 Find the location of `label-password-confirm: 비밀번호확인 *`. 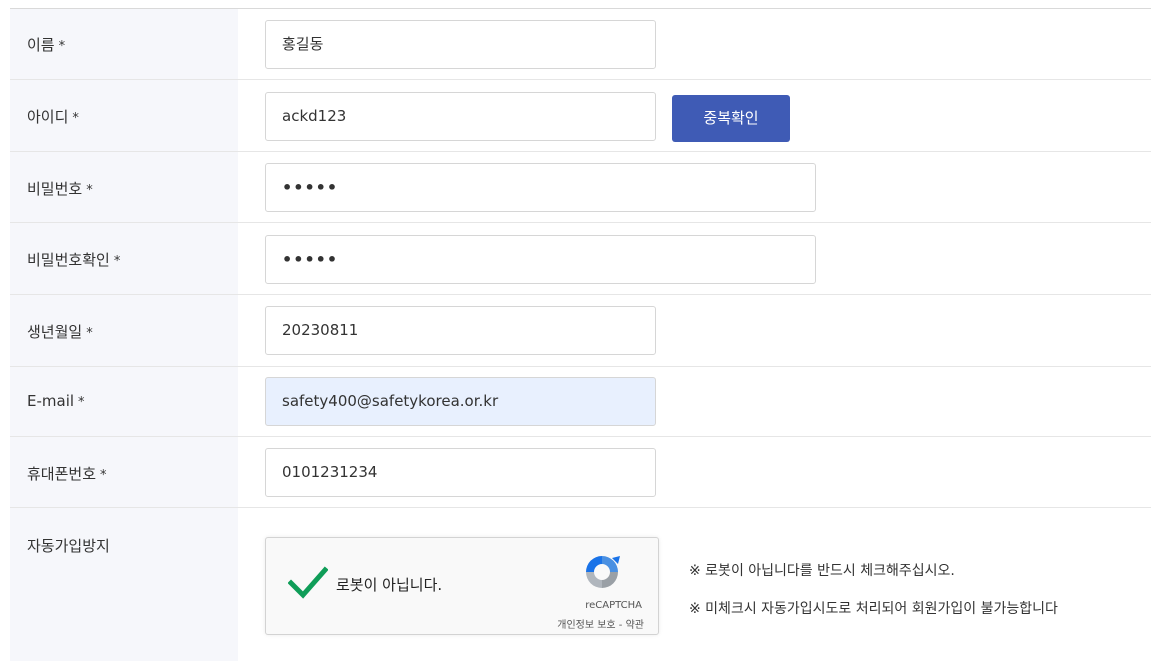

label-password-confirm: 비밀번호확인 * is located at coordinates (74, 260).